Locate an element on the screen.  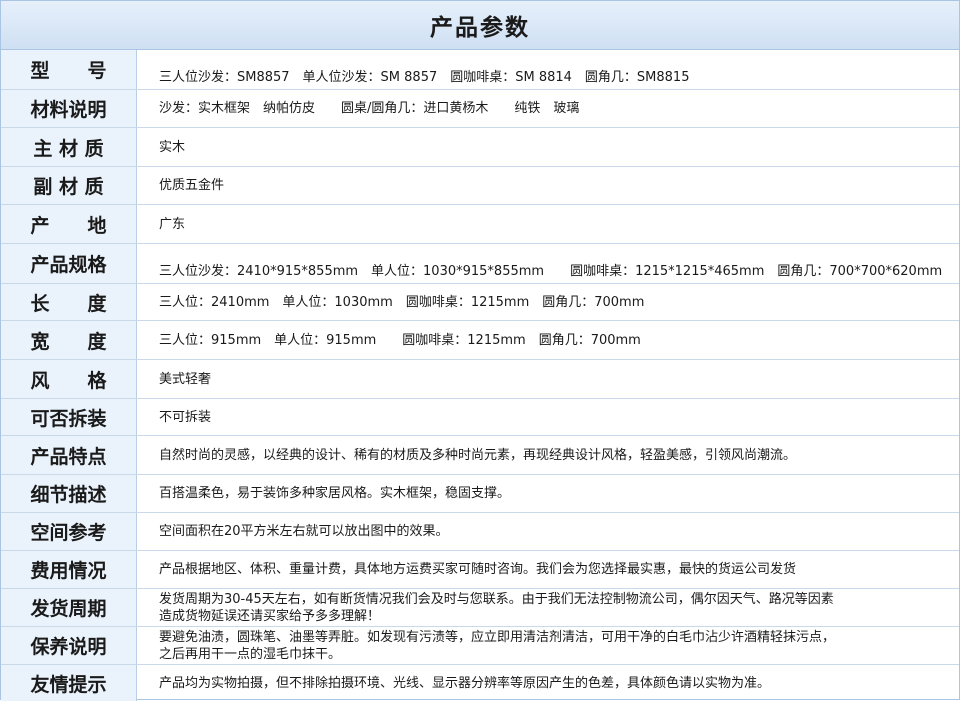
row-label: 长 度 is located at coordinates (69, 302).